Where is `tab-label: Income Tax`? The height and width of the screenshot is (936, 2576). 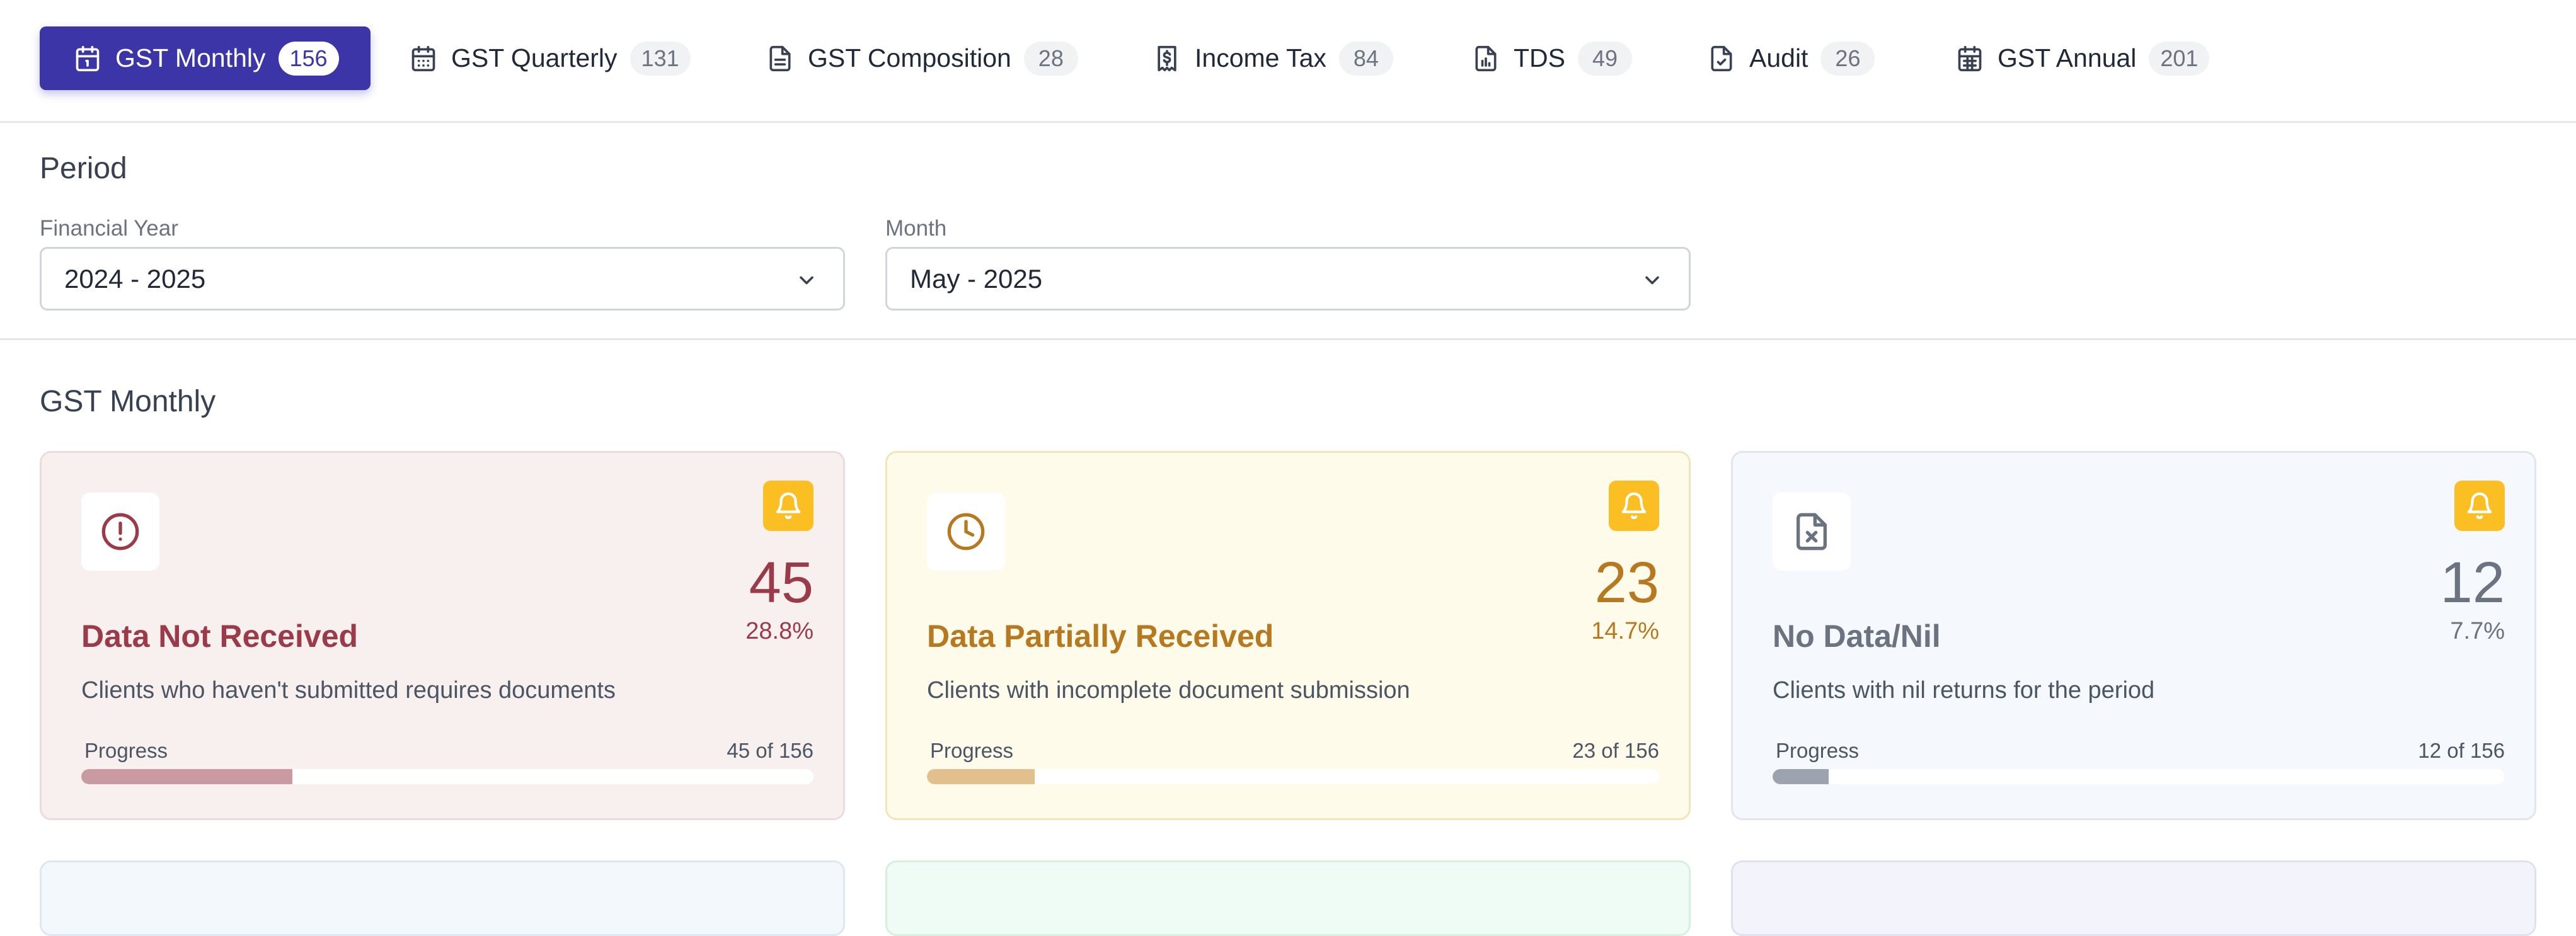
tab-label: Income Tax is located at coordinates (1260, 57).